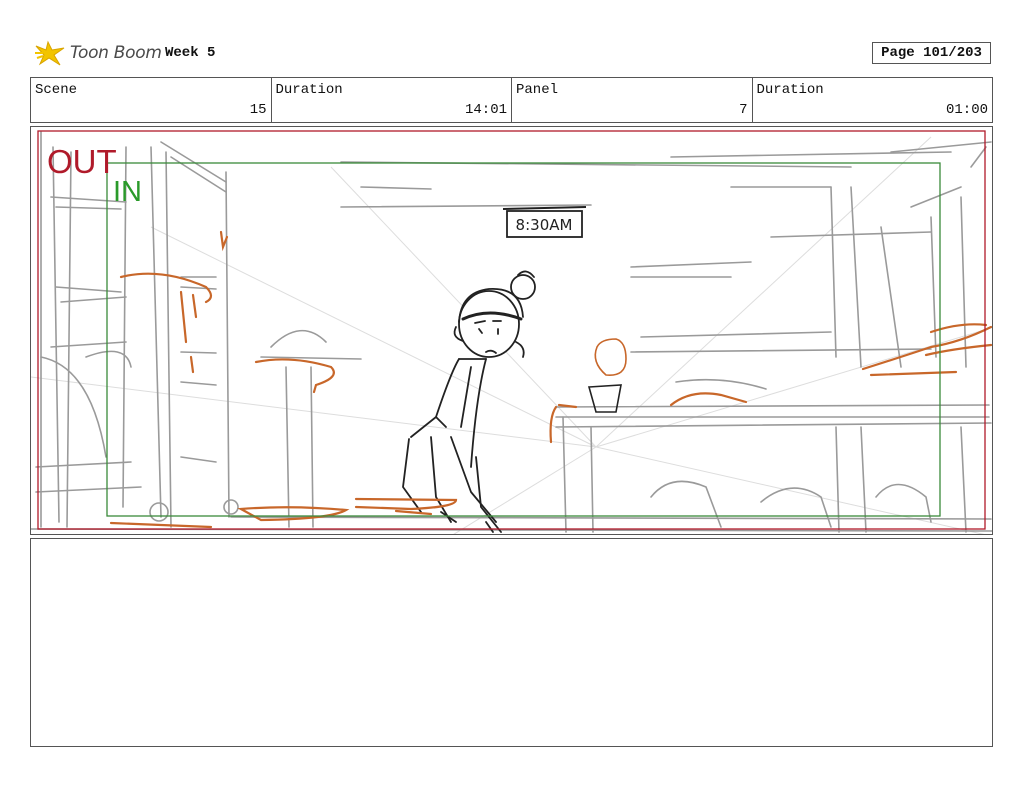 The height and width of the screenshot is (793, 1024). I want to click on clock-sign: 8:30AM, so click(544, 222).